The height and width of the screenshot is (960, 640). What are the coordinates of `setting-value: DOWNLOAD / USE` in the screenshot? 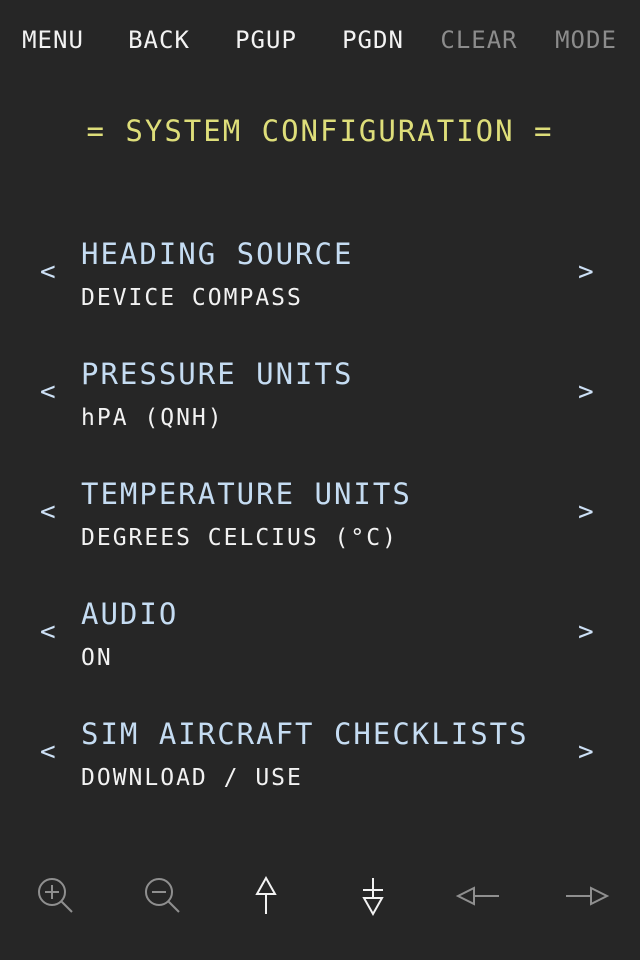 It's located at (192, 778).